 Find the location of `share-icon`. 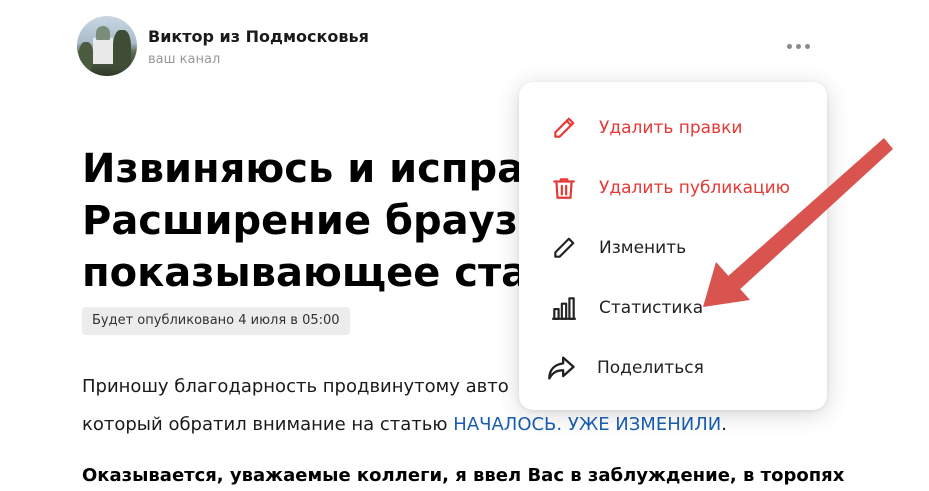

share-icon is located at coordinates (562, 368).